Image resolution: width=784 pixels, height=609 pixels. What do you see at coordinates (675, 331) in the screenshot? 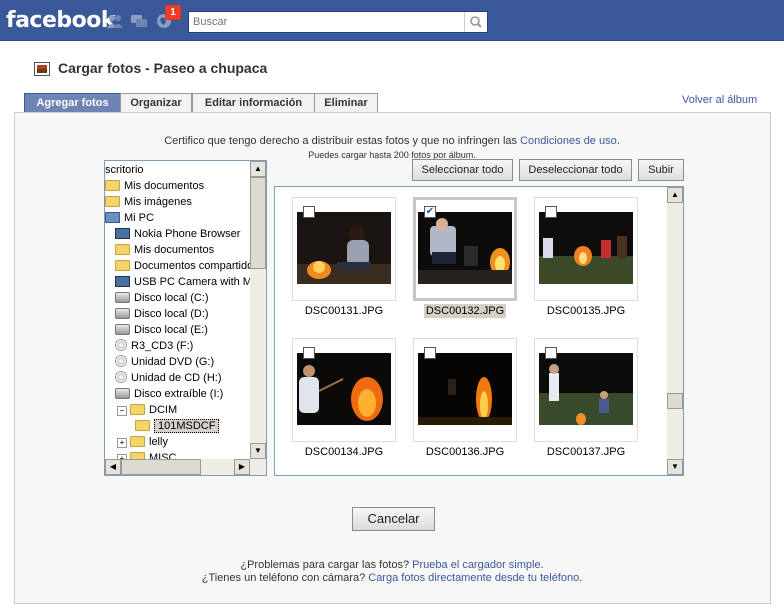
I see `gallery-vertical-scrollbar: ▲ ▼` at bounding box center [675, 331].